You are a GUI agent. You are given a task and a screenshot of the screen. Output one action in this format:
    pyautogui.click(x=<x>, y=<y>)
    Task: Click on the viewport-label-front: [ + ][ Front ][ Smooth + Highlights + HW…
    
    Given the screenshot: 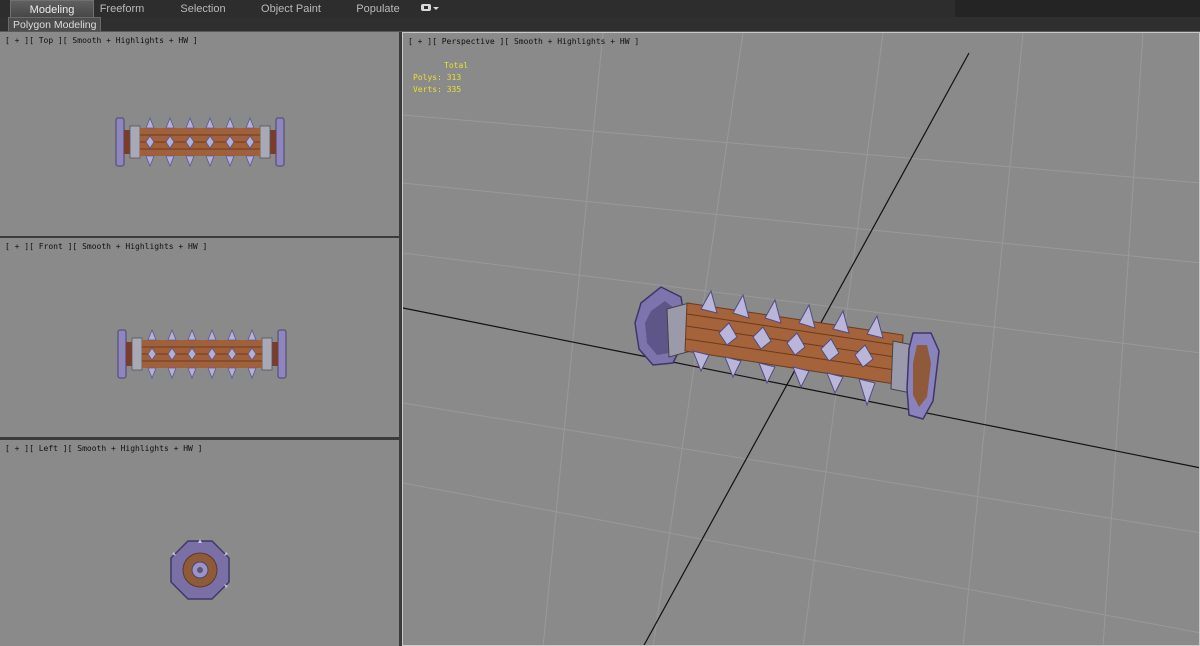 What is the action you would take?
    pyautogui.click(x=106, y=246)
    